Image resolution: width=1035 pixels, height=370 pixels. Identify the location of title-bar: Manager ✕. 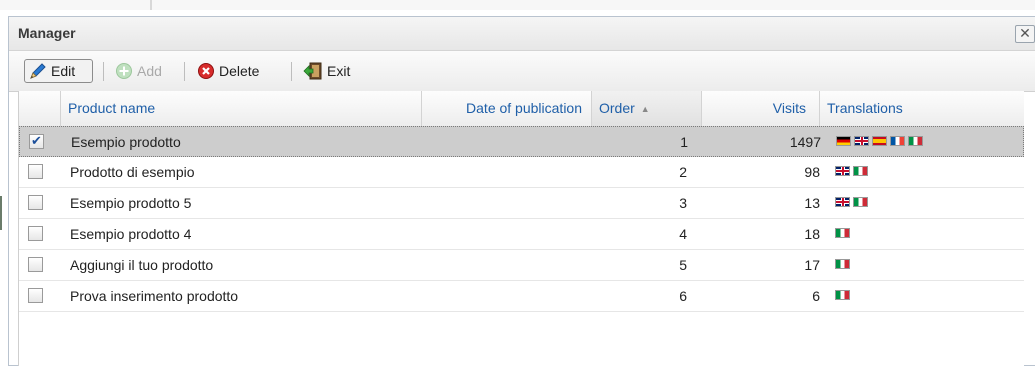
(522, 34).